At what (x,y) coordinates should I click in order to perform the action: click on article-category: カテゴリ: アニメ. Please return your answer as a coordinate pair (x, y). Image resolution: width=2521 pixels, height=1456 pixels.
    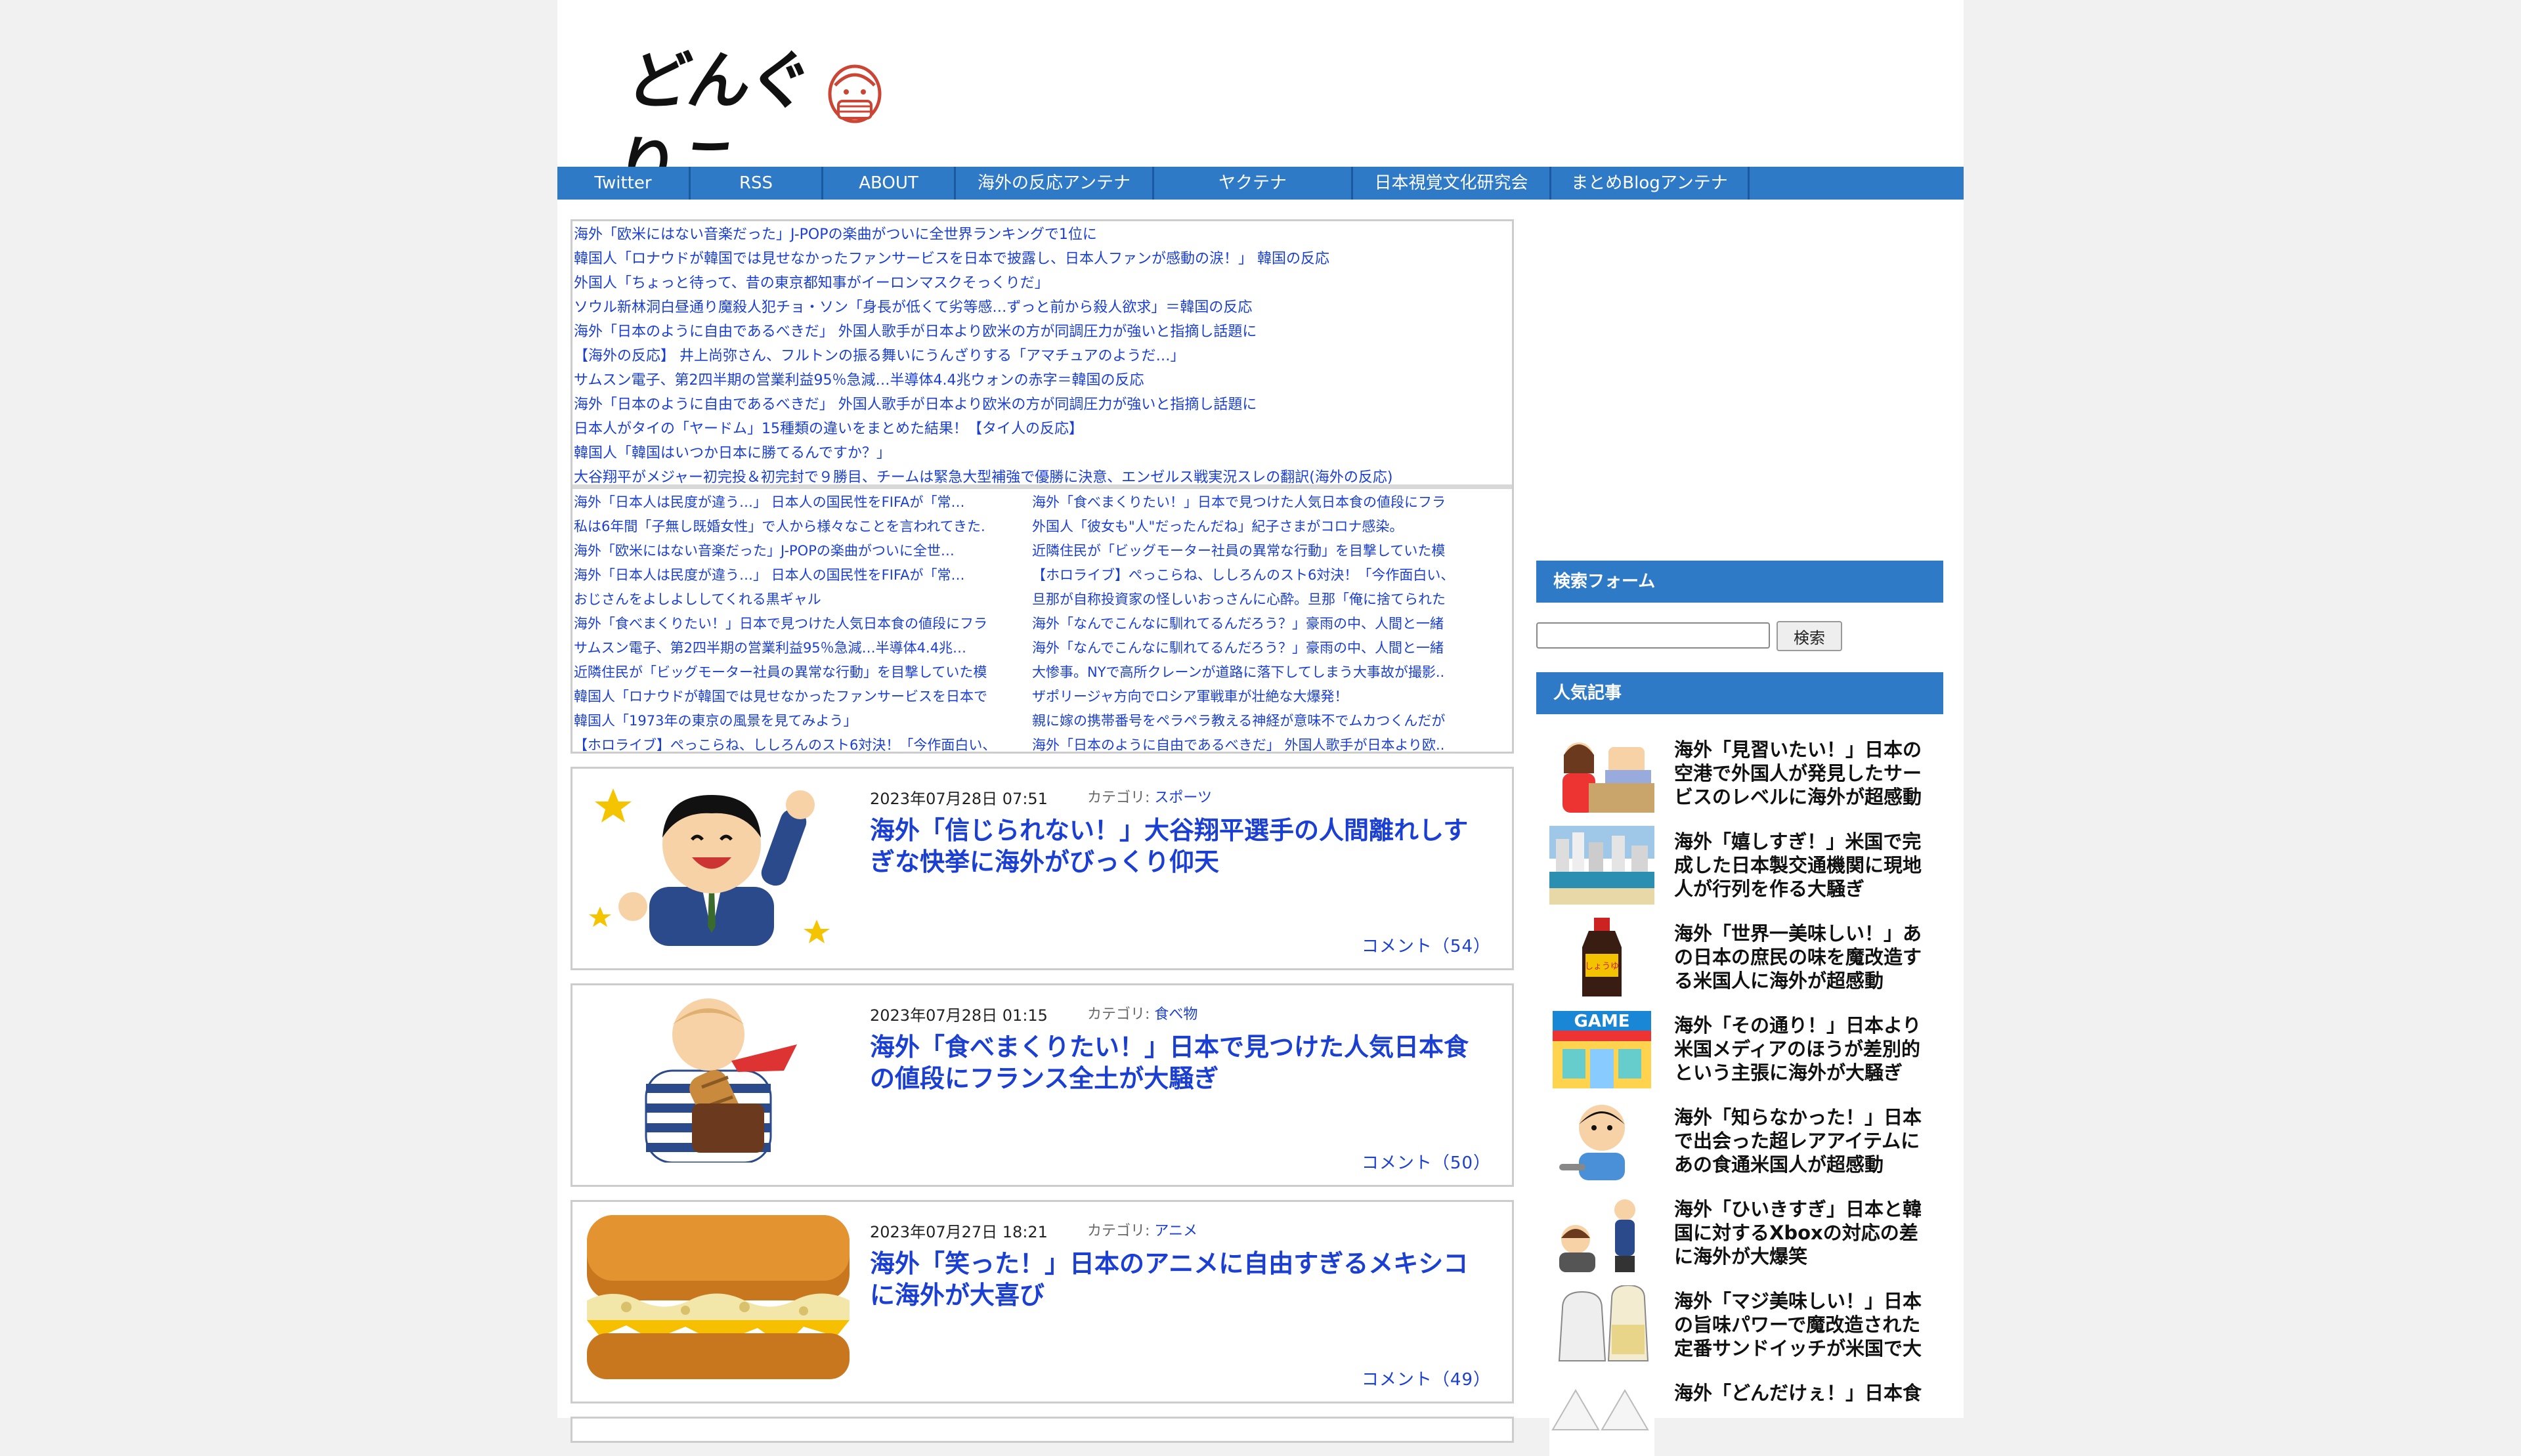
    Looking at the image, I should click on (1142, 1229).